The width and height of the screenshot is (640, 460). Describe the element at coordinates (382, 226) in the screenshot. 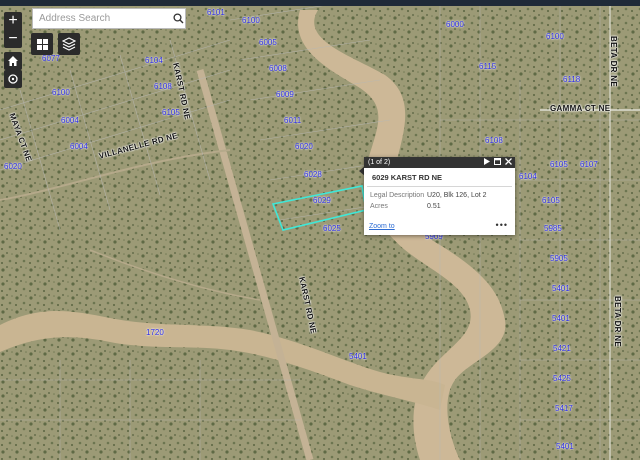

I see `zoom-to-link: Zoom to` at that location.